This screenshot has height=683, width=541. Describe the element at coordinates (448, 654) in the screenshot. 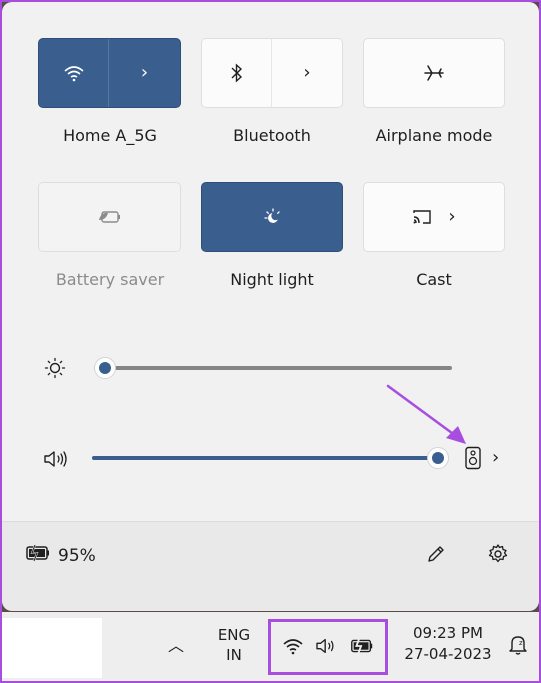

I see `clock-date: 27-04-2023` at that location.